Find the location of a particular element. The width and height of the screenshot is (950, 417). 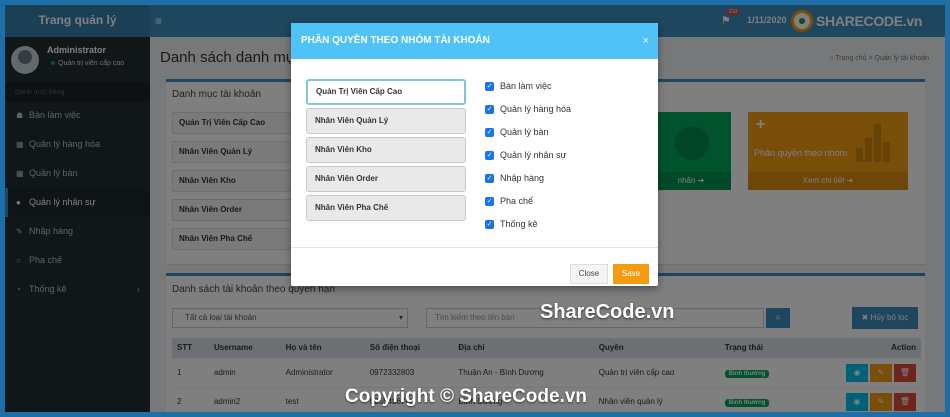

permission-item: ✓ Quản lý nhân sự is located at coordinates (526, 155).